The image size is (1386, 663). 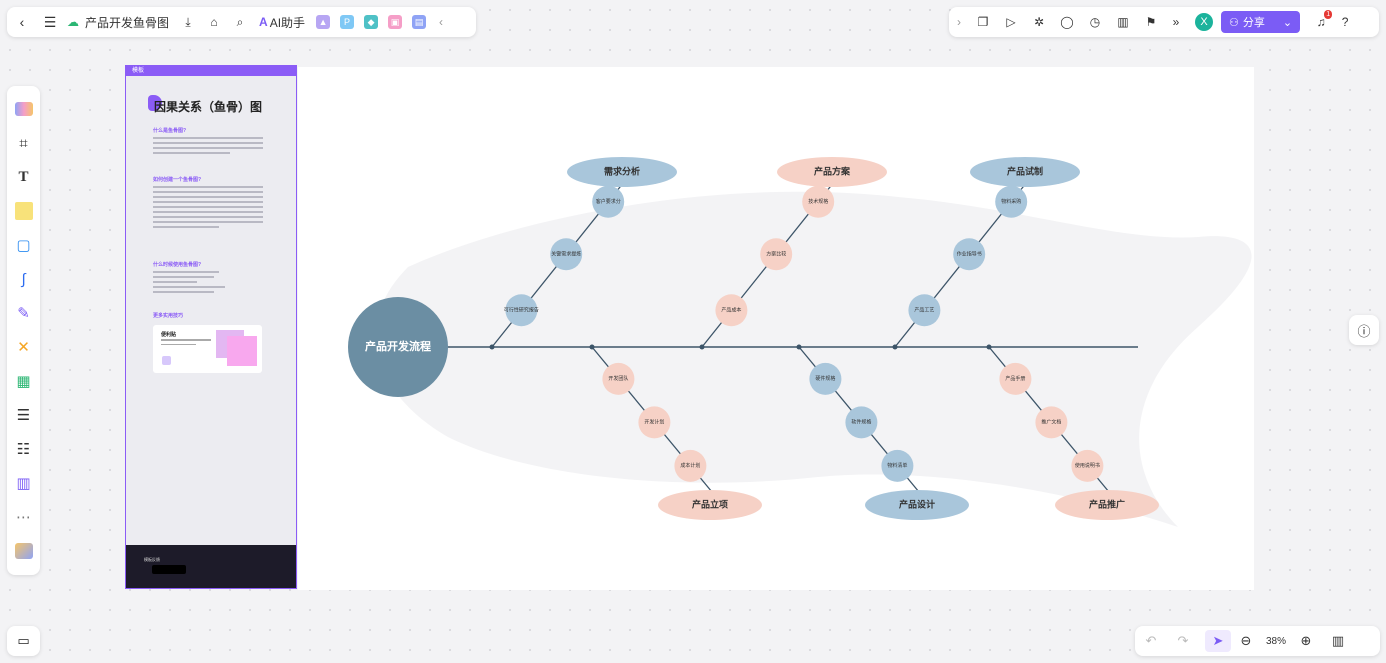 I want to click on cause-node-label: 软件规格, so click(x=861, y=422).